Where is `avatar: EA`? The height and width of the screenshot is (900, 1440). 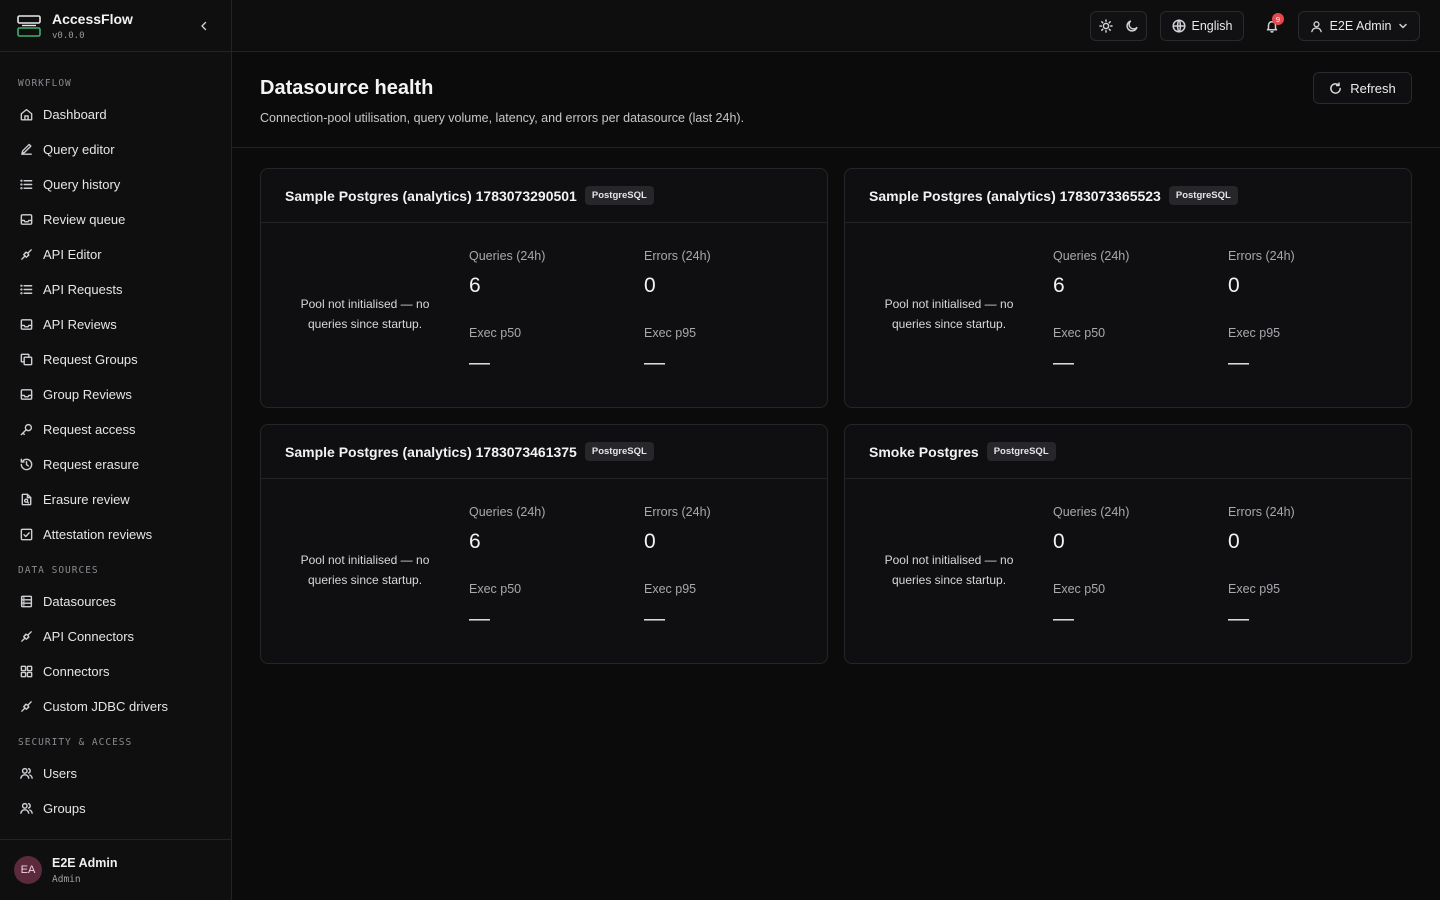 avatar: EA is located at coordinates (28, 870).